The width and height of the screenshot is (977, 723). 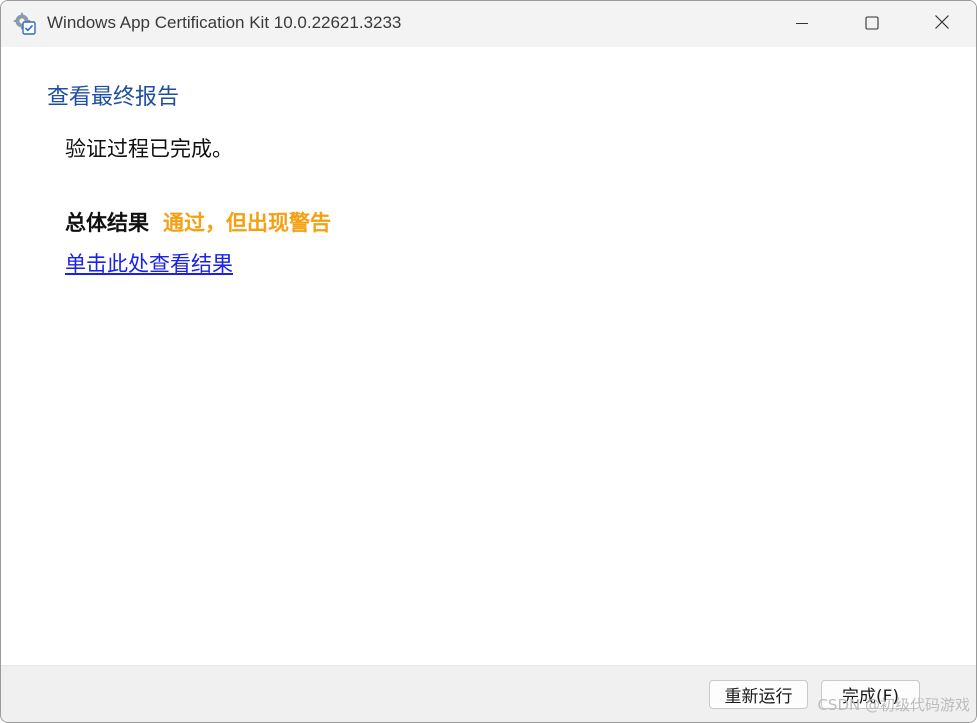 What do you see at coordinates (488, 693) in the screenshot?
I see `button-bar: 重新运行 完成(F) CSDN @初级代码游戏` at bounding box center [488, 693].